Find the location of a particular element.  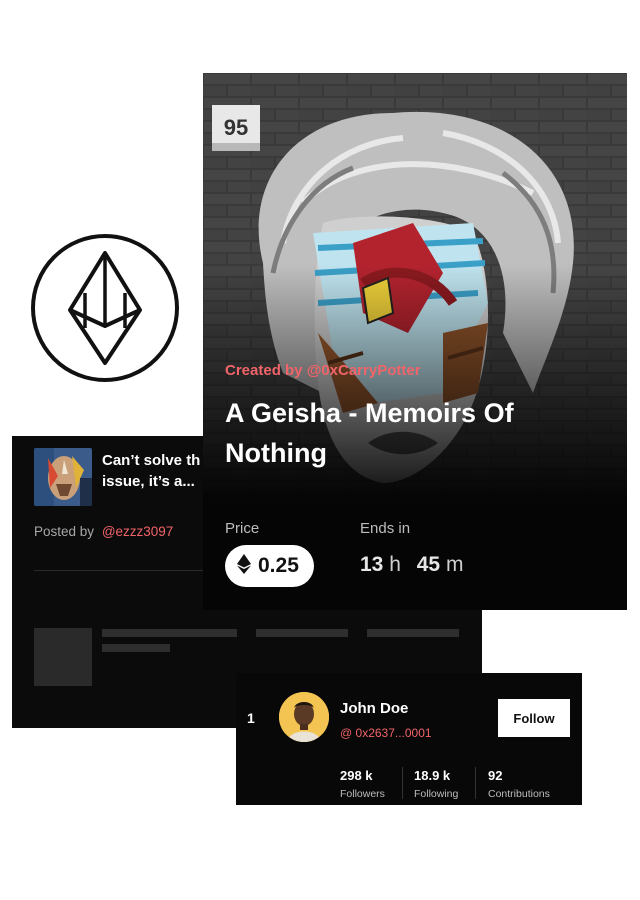

stat-contributions: 92 Contributions is located at coordinates (519, 784).